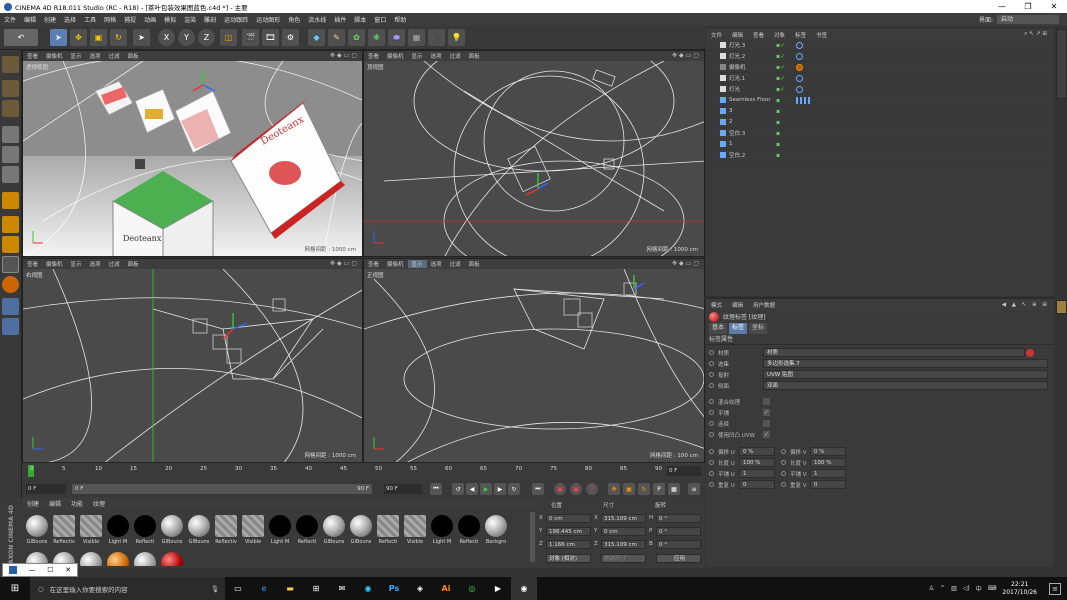  Describe the element at coordinates (623, 544) in the screenshot. I see `size-z-field: 315.109 cm` at that location.